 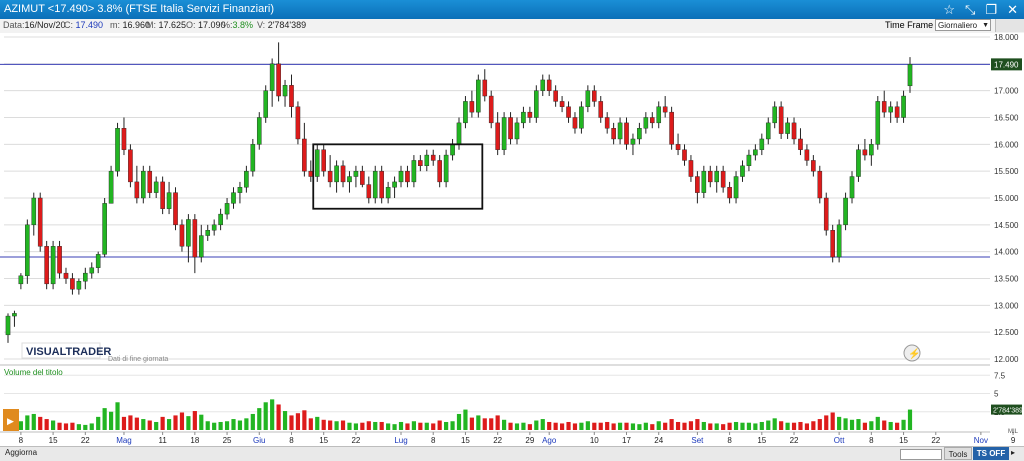 I want to click on x-tick-label: 15, so click(x=465, y=440).